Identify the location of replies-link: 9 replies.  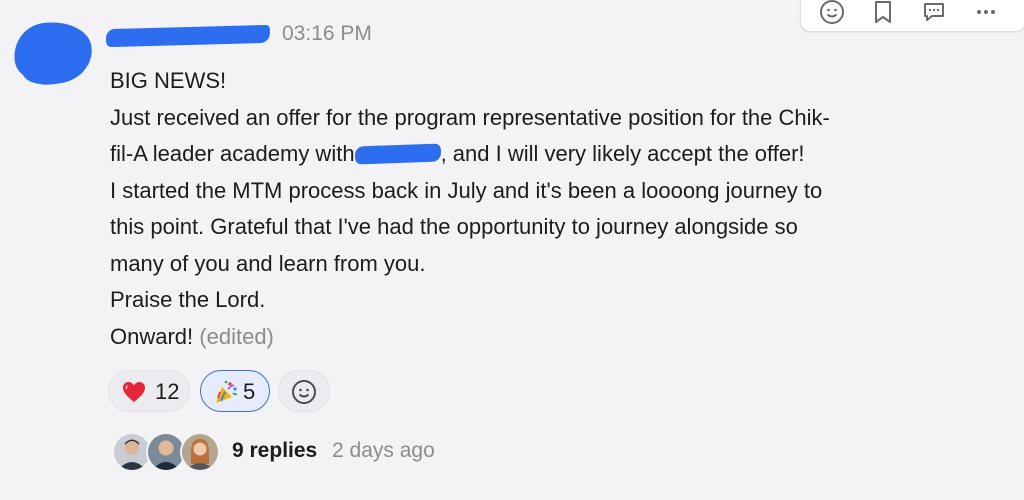
(274, 451).